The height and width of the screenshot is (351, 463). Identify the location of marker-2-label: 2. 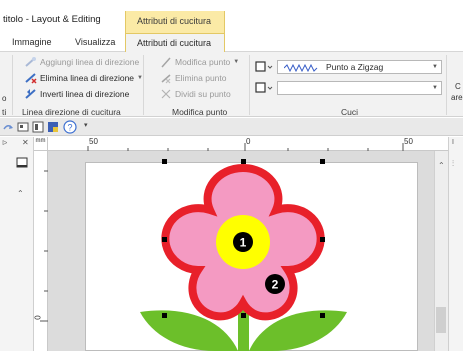
(275, 285).